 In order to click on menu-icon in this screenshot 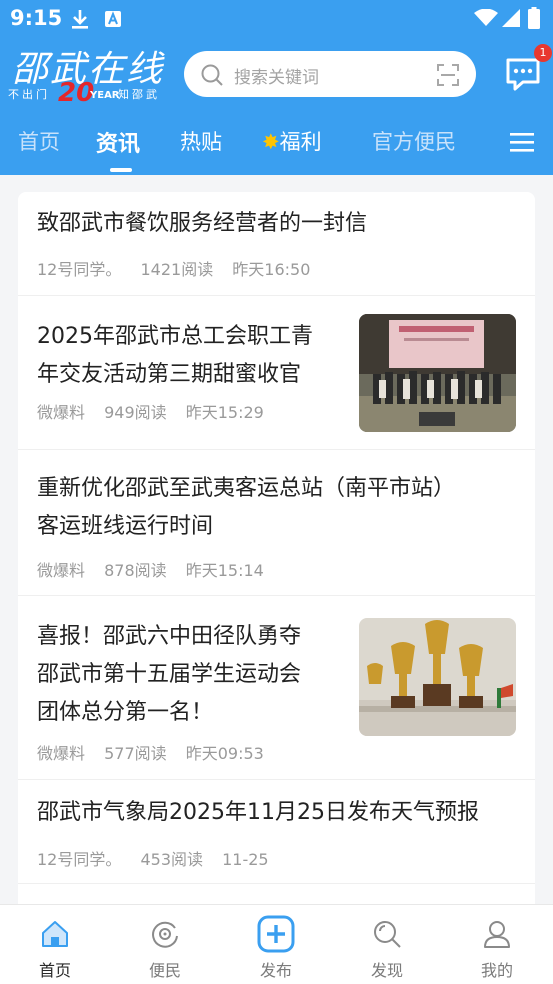, I will do `click(522, 142)`.